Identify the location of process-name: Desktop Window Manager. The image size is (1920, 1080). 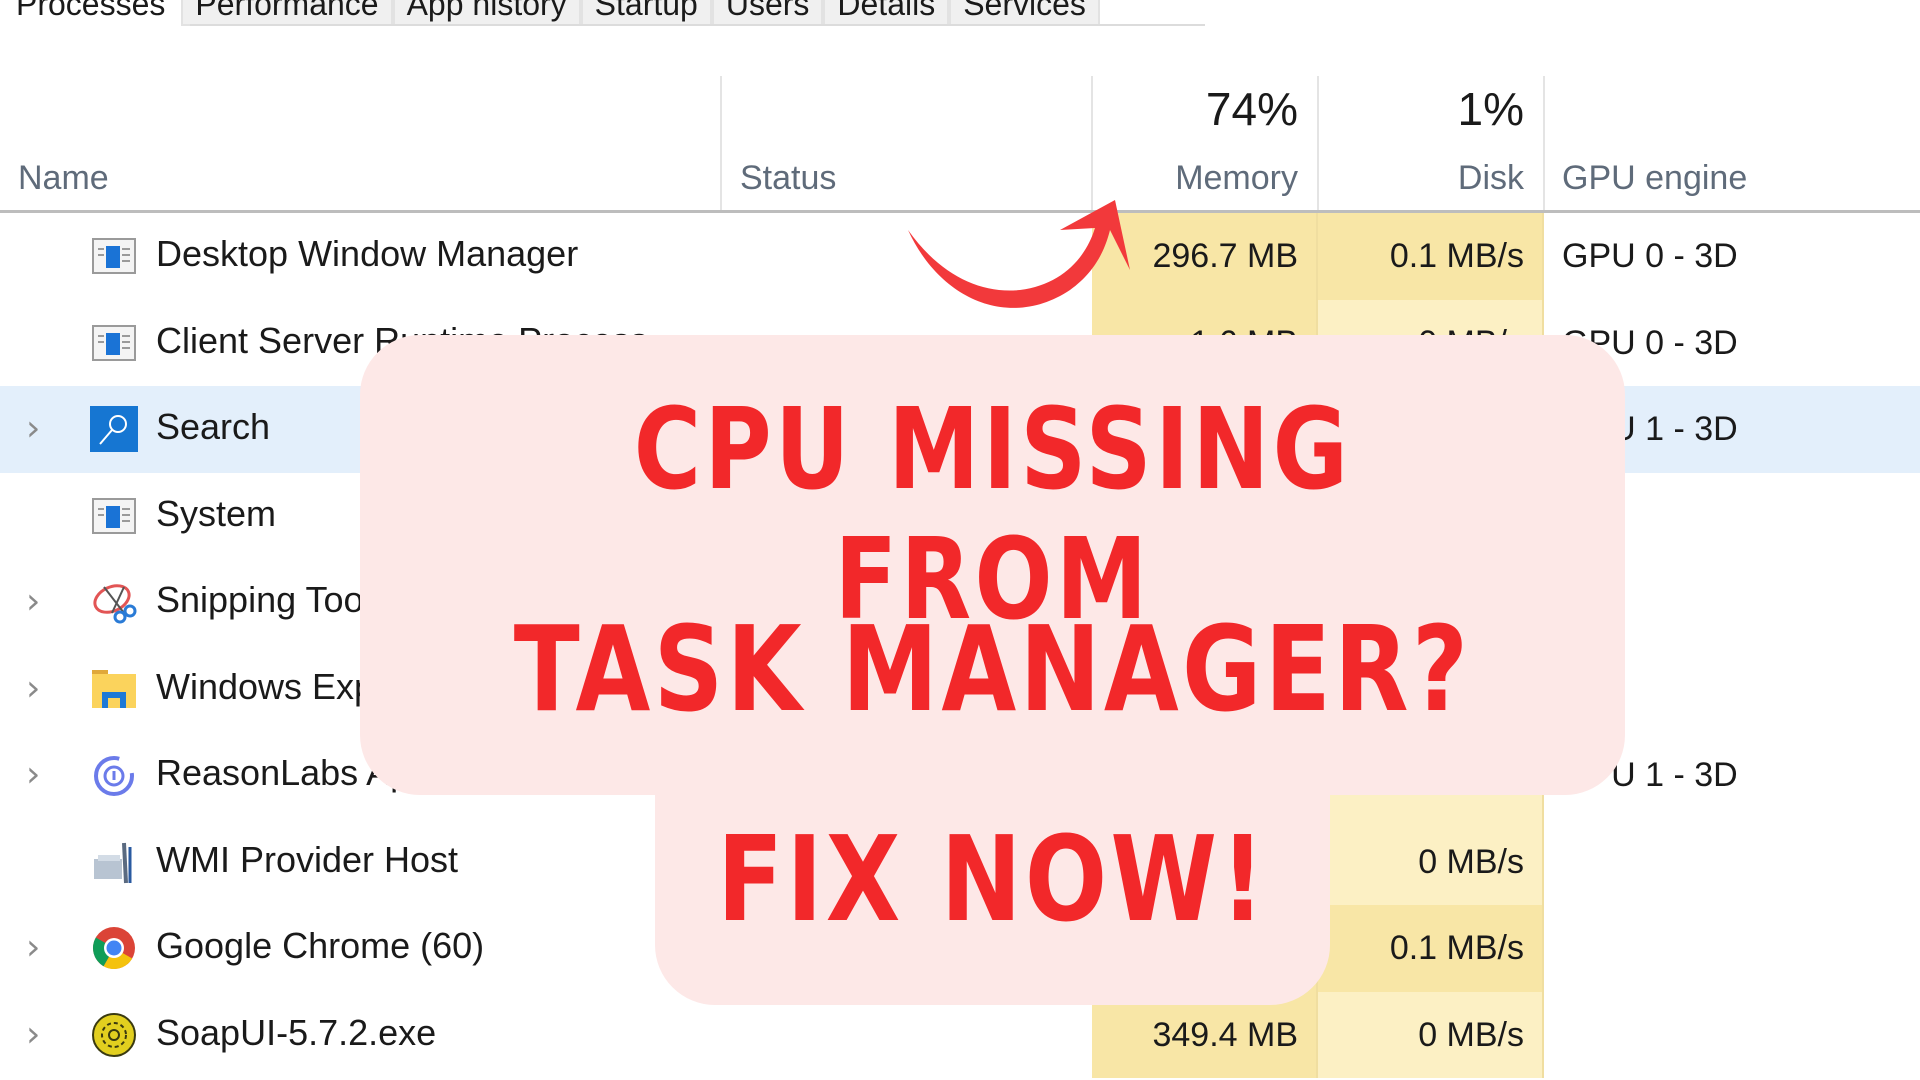
(367, 253).